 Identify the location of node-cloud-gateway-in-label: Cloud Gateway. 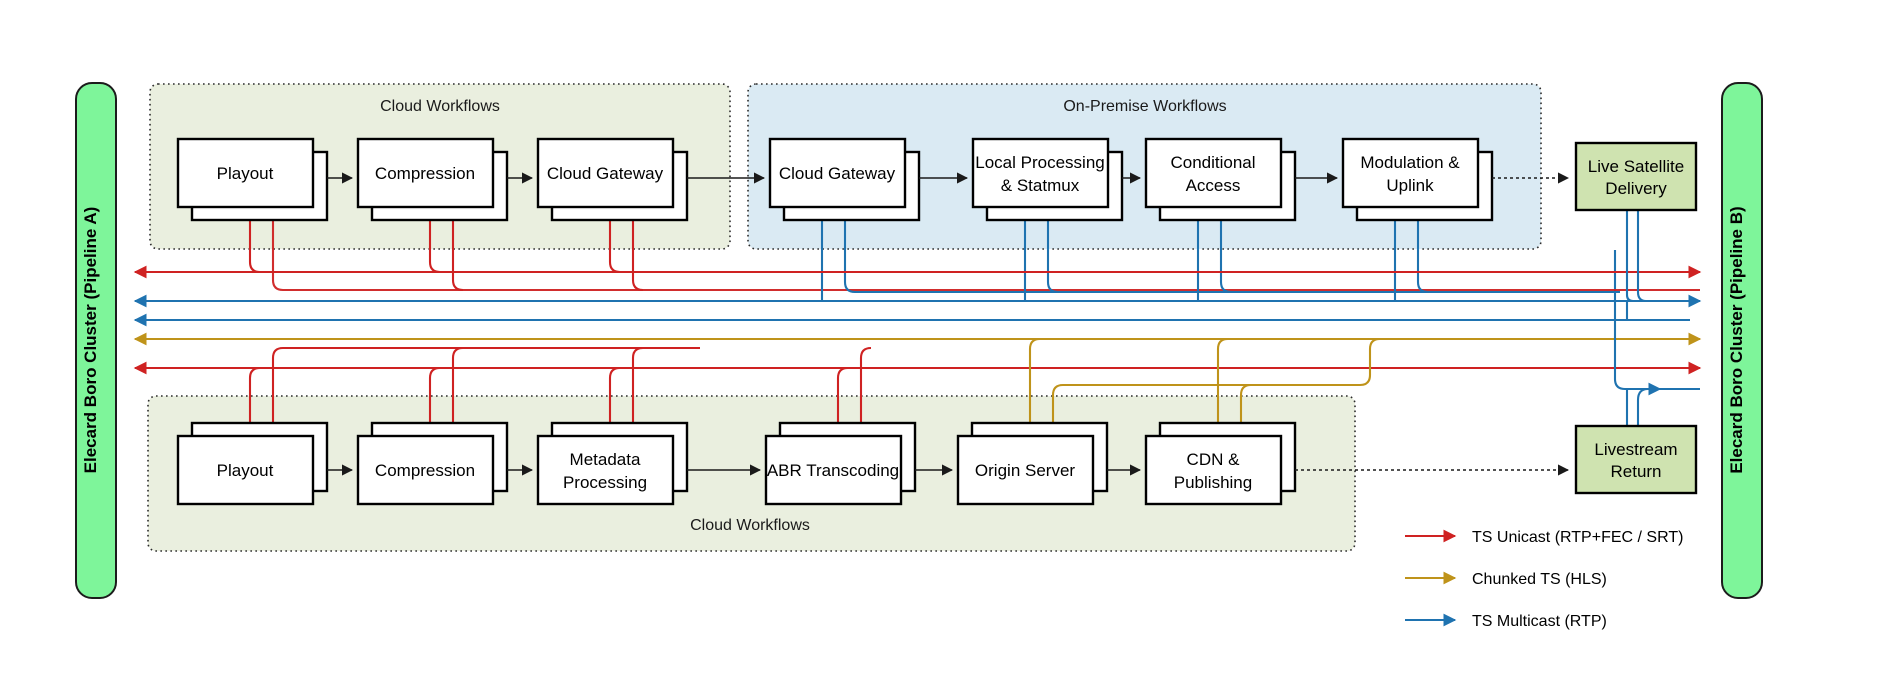
(837, 173).